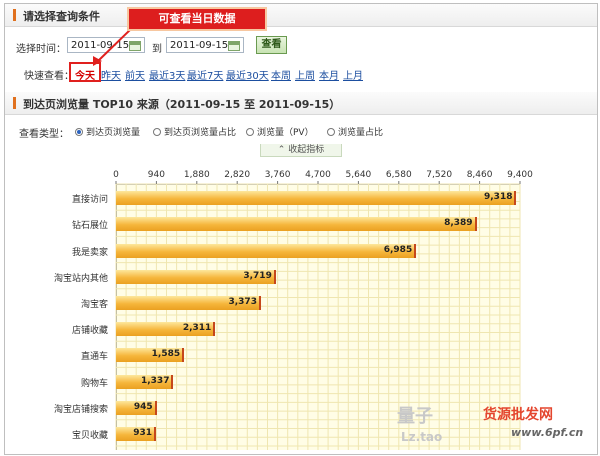  What do you see at coordinates (257, 275) in the screenshot?
I see `bar-value-label: 3,719` at bounding box center [257, 275].